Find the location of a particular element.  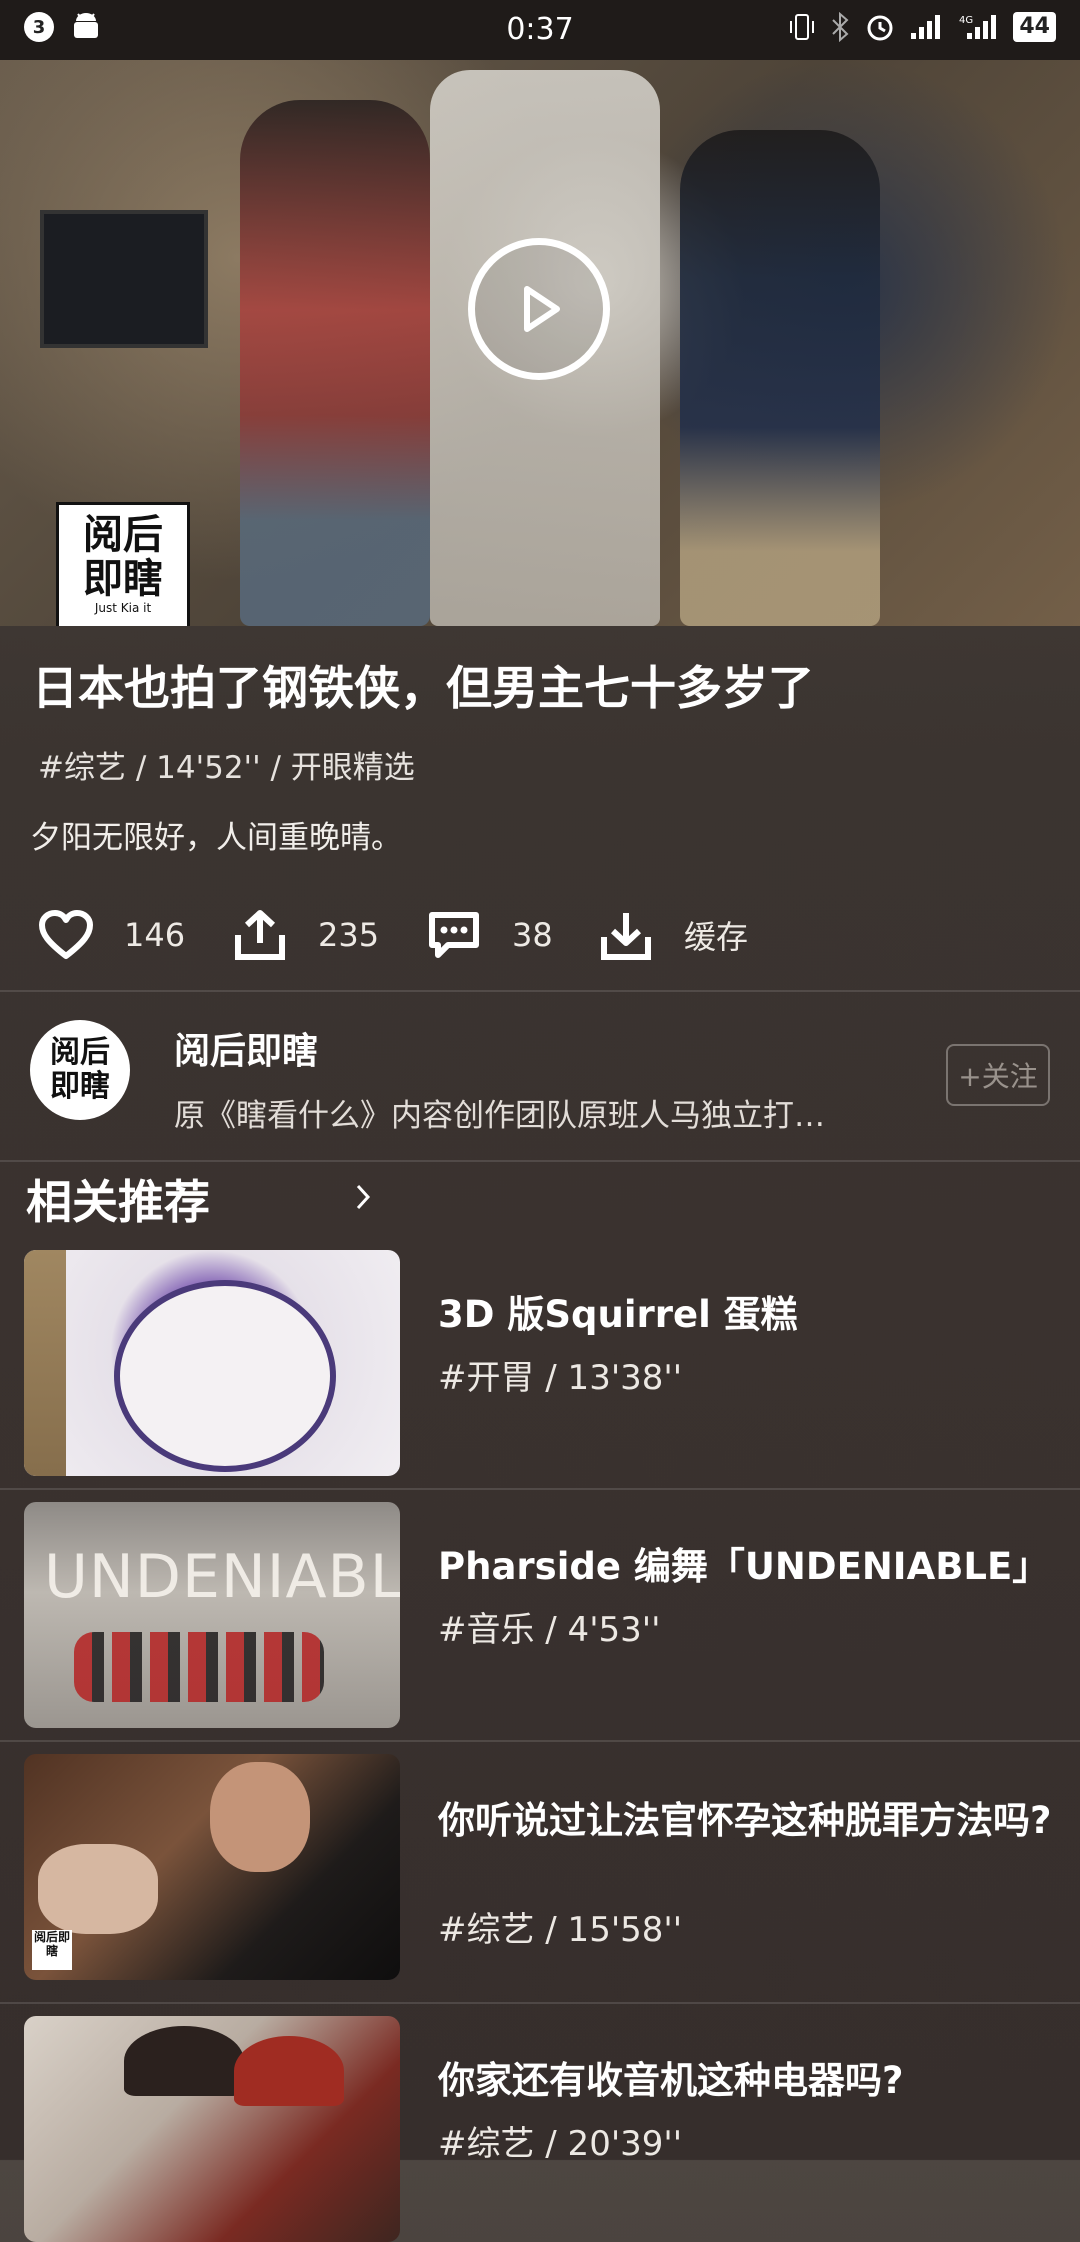

related-thumbnail: 阅后即瞎 is located at coordinates (212, 1867).